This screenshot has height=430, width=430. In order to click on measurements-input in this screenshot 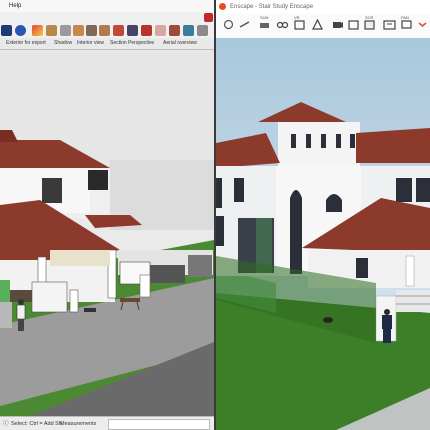, I will do `click(159, 424)`.